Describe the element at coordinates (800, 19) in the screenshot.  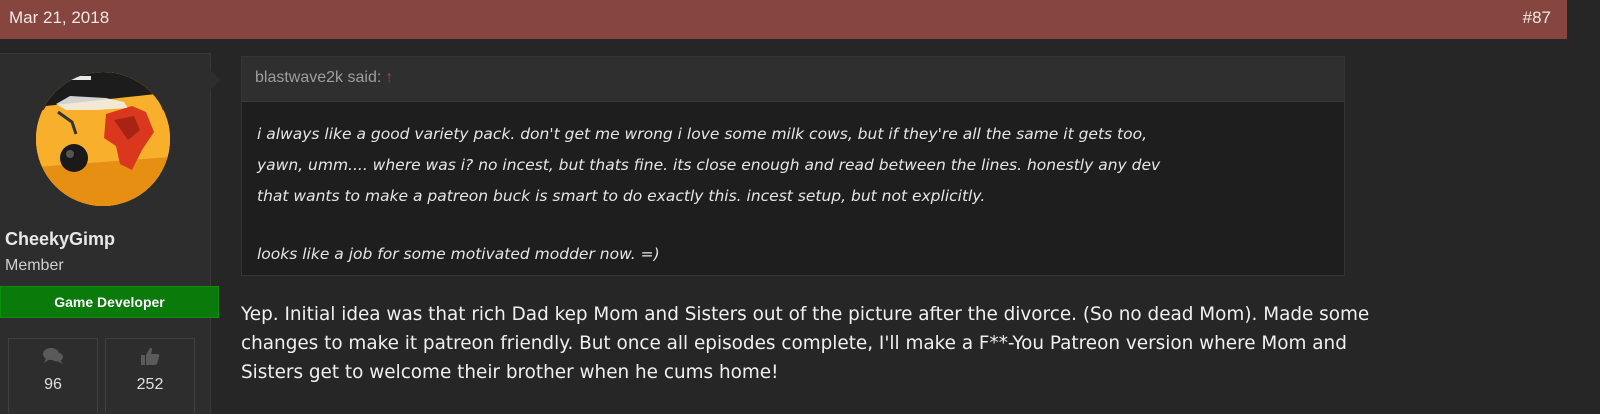
I see `post-header: Mar 21, 2018 #87` at that location.